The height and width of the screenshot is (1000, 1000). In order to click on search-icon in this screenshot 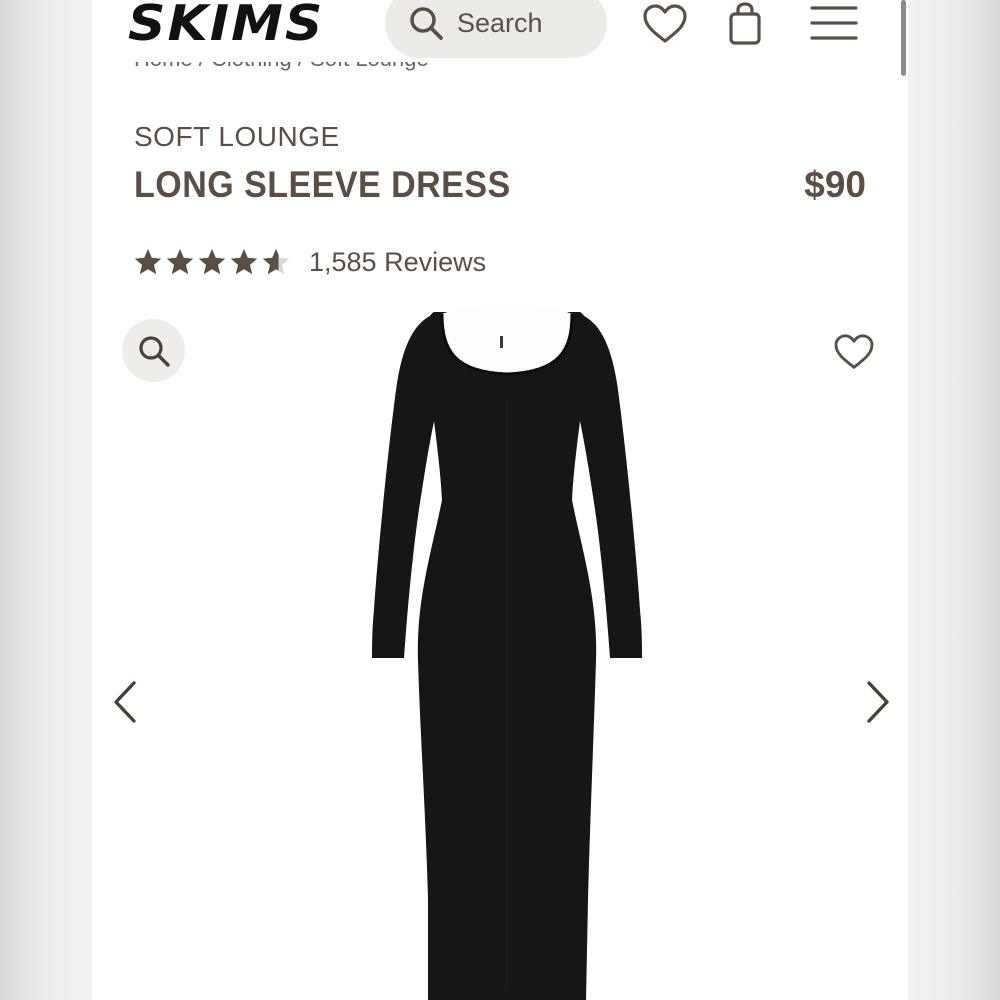, I will do `click(426, 23)`.